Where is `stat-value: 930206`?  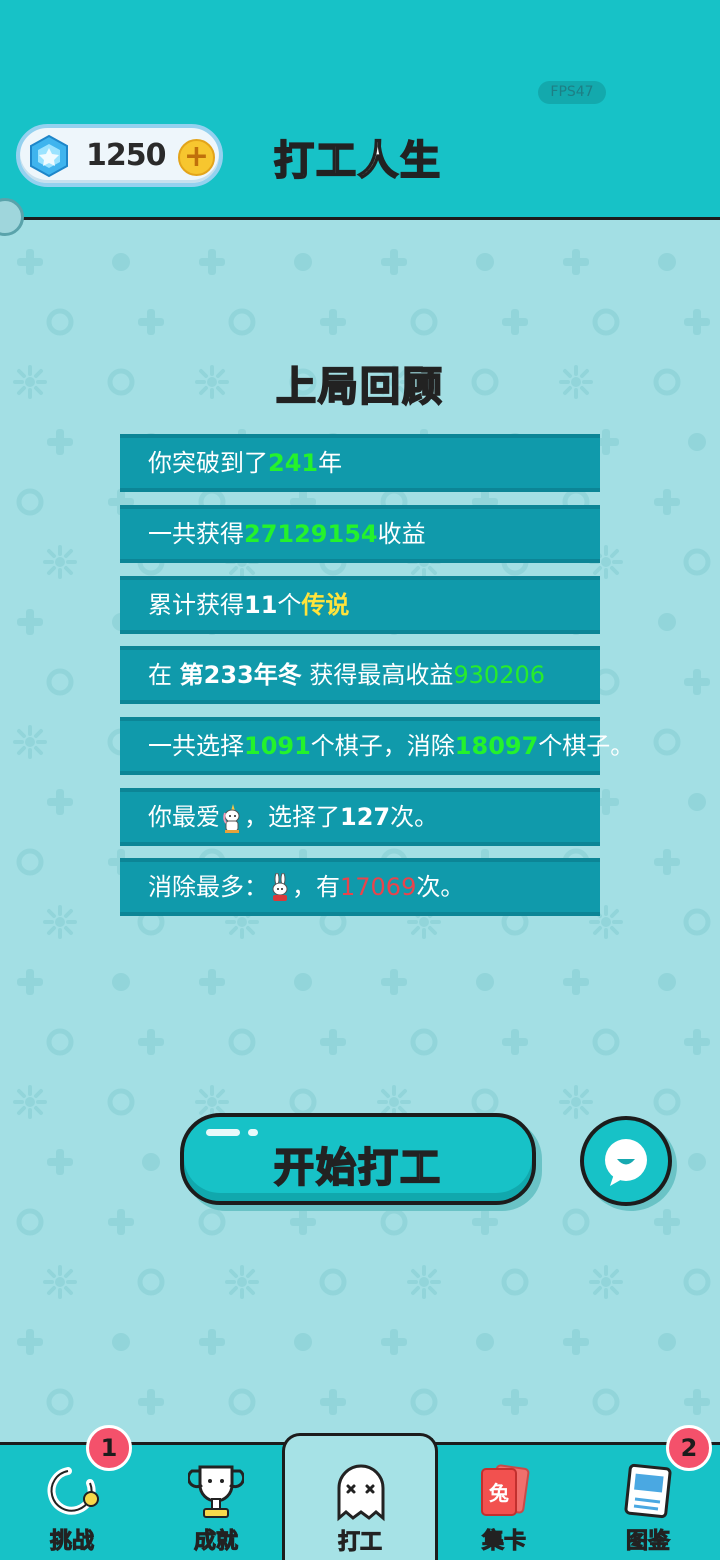 stat-value: 930206 is located at coordinates (499, 675).